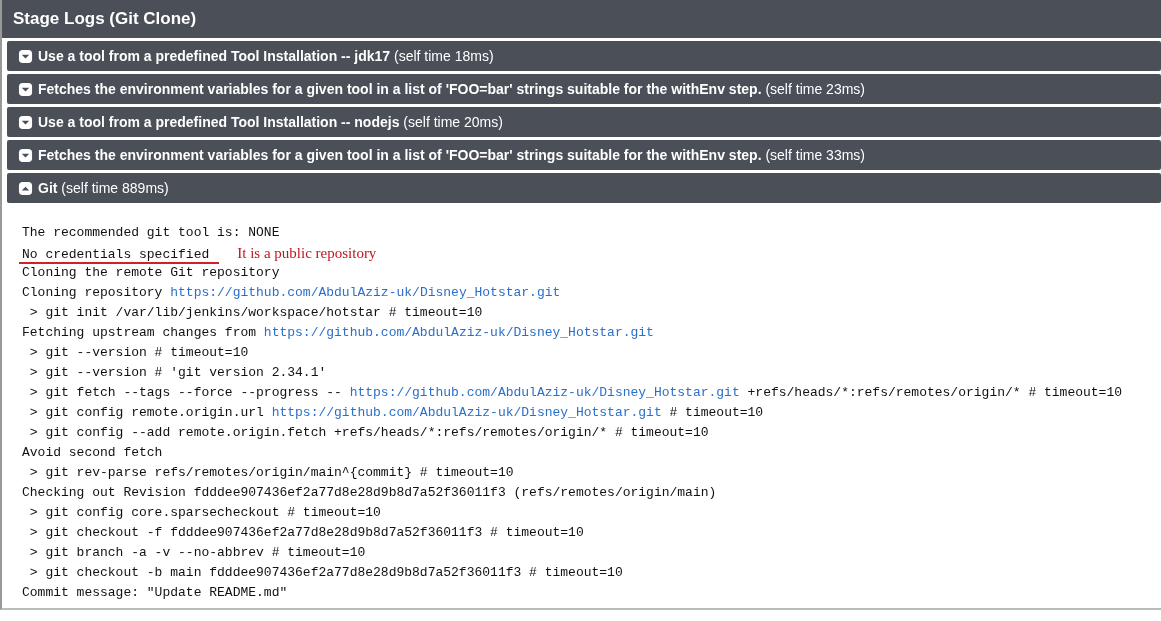  Describe the element at coordinates (369, 492) in the screenshot. I see `log-line: Checking out Revision fdddee907436ef2a77d8e28d9b8d7a52f36011f3 (refs/remotes/origin/main)` at that location.